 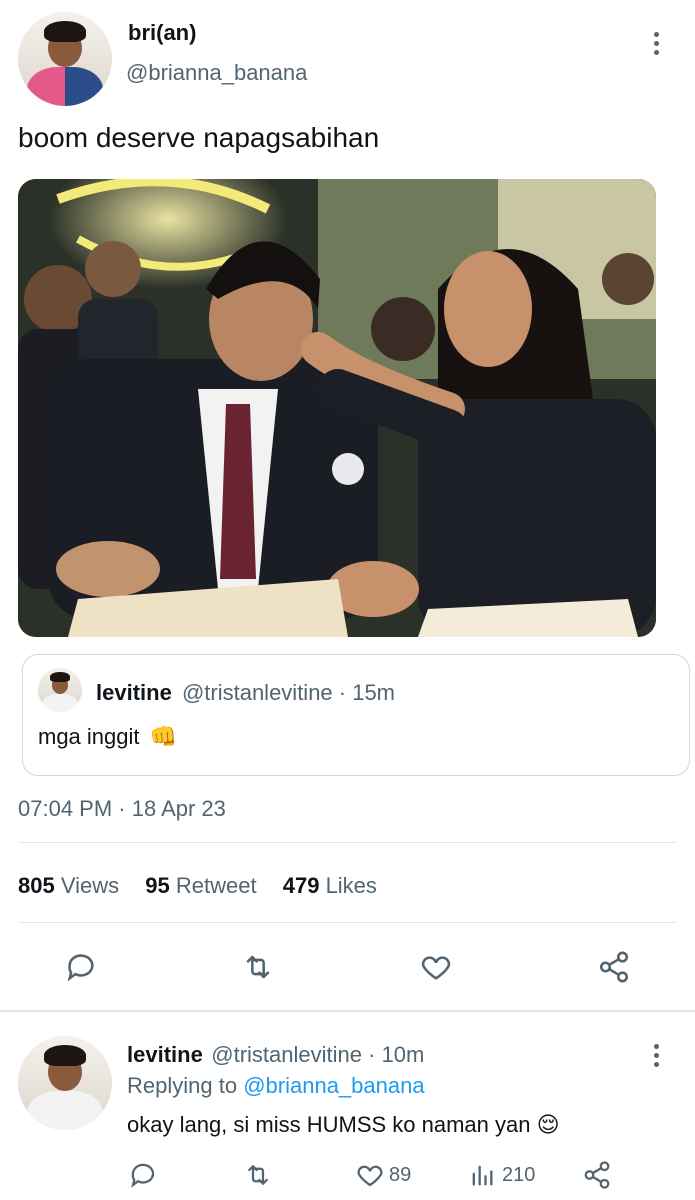 I want to click on reply-header: levitine @tristanlevitine · 10m, so click(x=275, y=1055).